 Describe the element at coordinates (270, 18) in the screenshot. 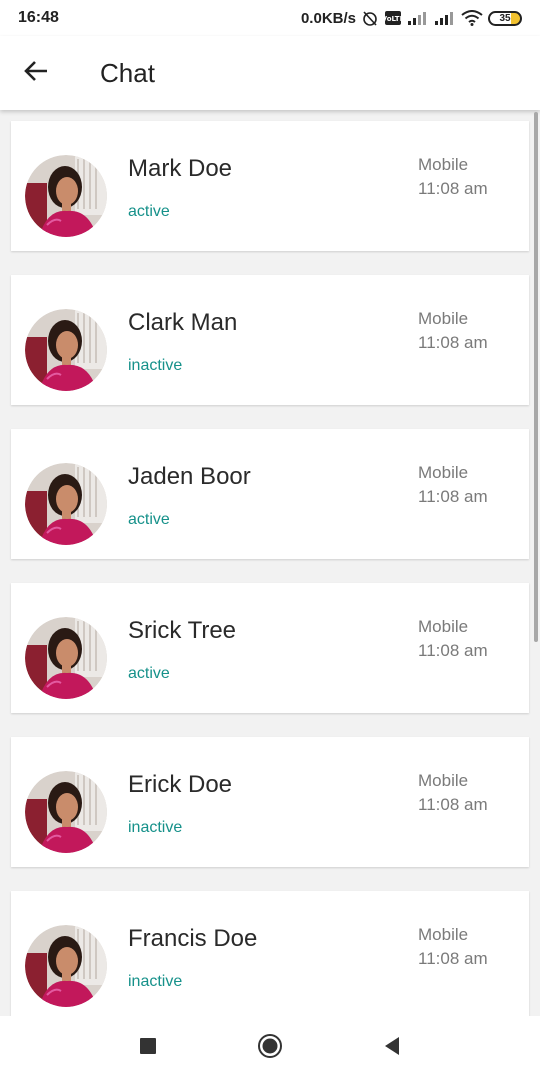

I see `status-bar: 16:48 0.0KB/s VoLTE 35` at that location.